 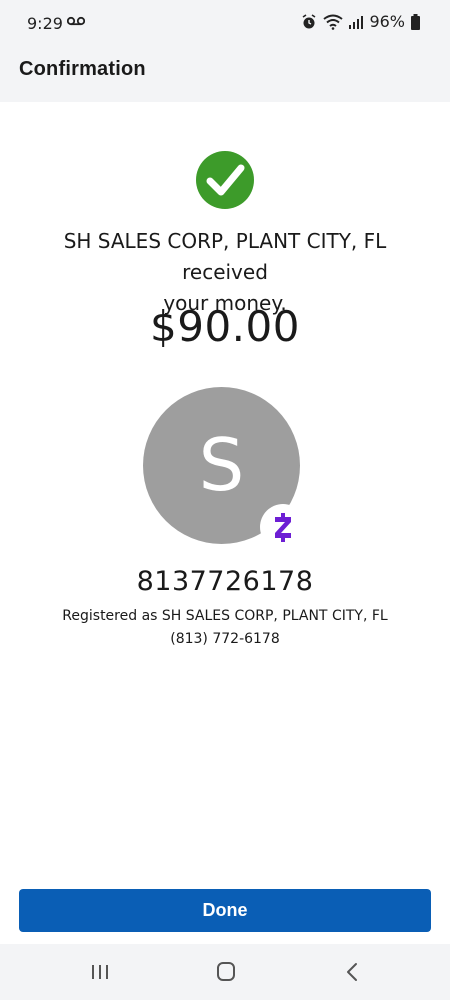 I want to click on wifi-icon, so click(x=333, y=22).